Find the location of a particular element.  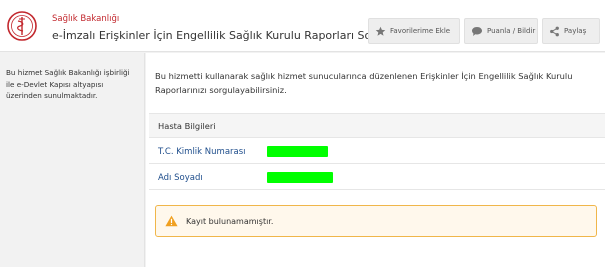

section-title: Hasta Bilgileri is located at coordinates (377, 125).